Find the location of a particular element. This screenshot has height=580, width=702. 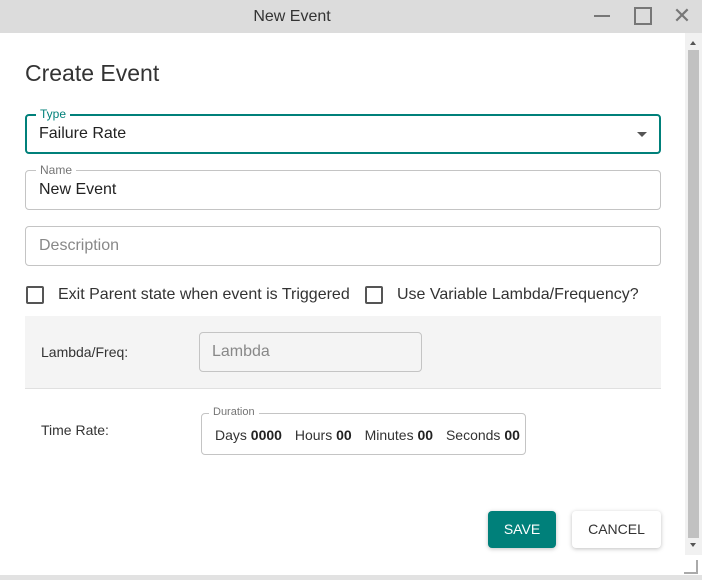

minimize-icon is located at coordinates (602, 16).